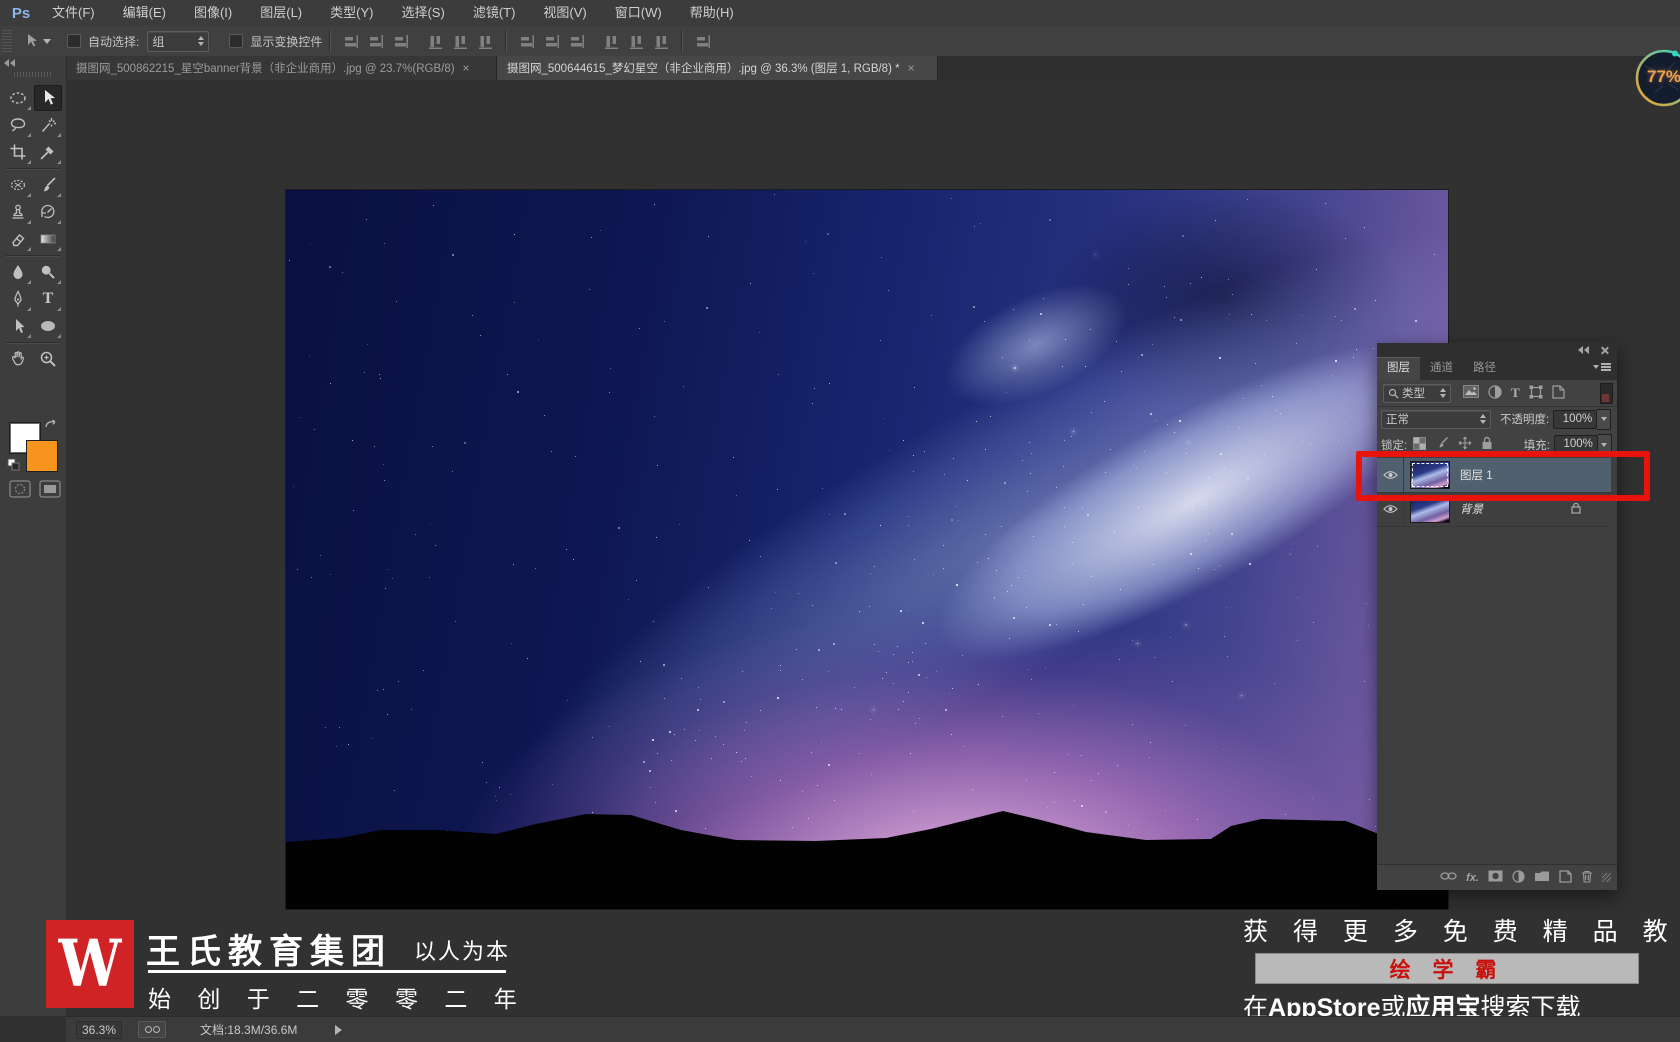  What do you see at coordinates (1604, 350) in the screenshot?
I see `close-panel-icon` at bounding box center [1604, 350].